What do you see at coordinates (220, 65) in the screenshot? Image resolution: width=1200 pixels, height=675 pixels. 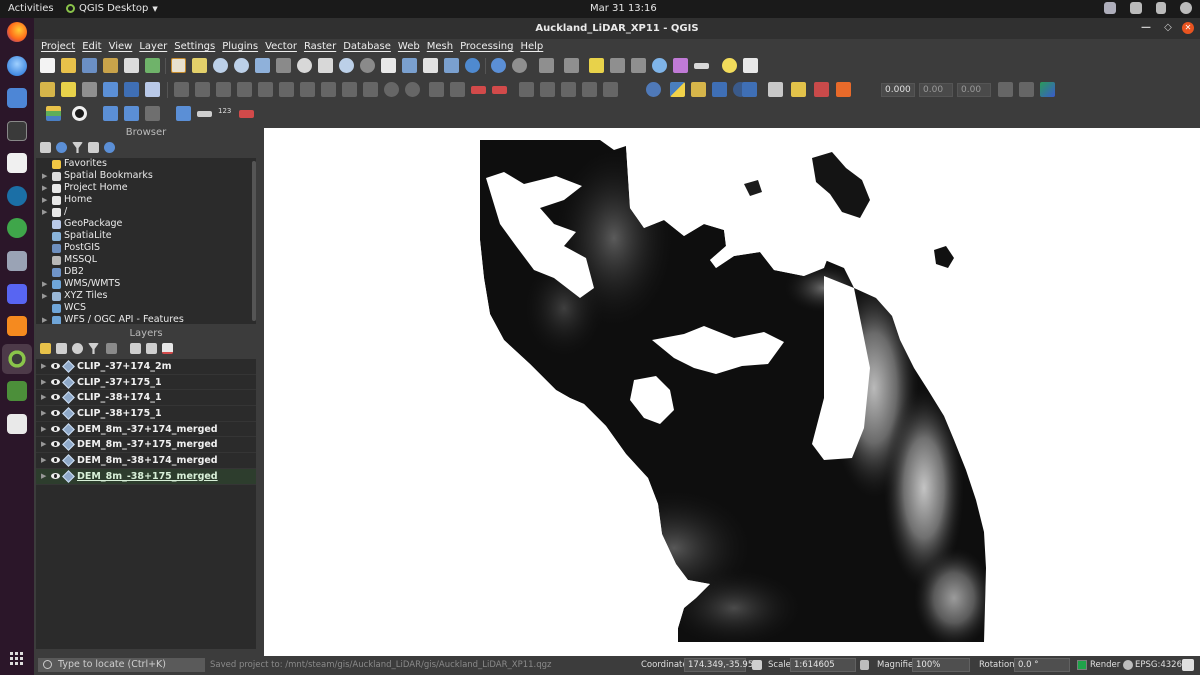 I see `zoom-in-icon` at bounding box center [220, 65].